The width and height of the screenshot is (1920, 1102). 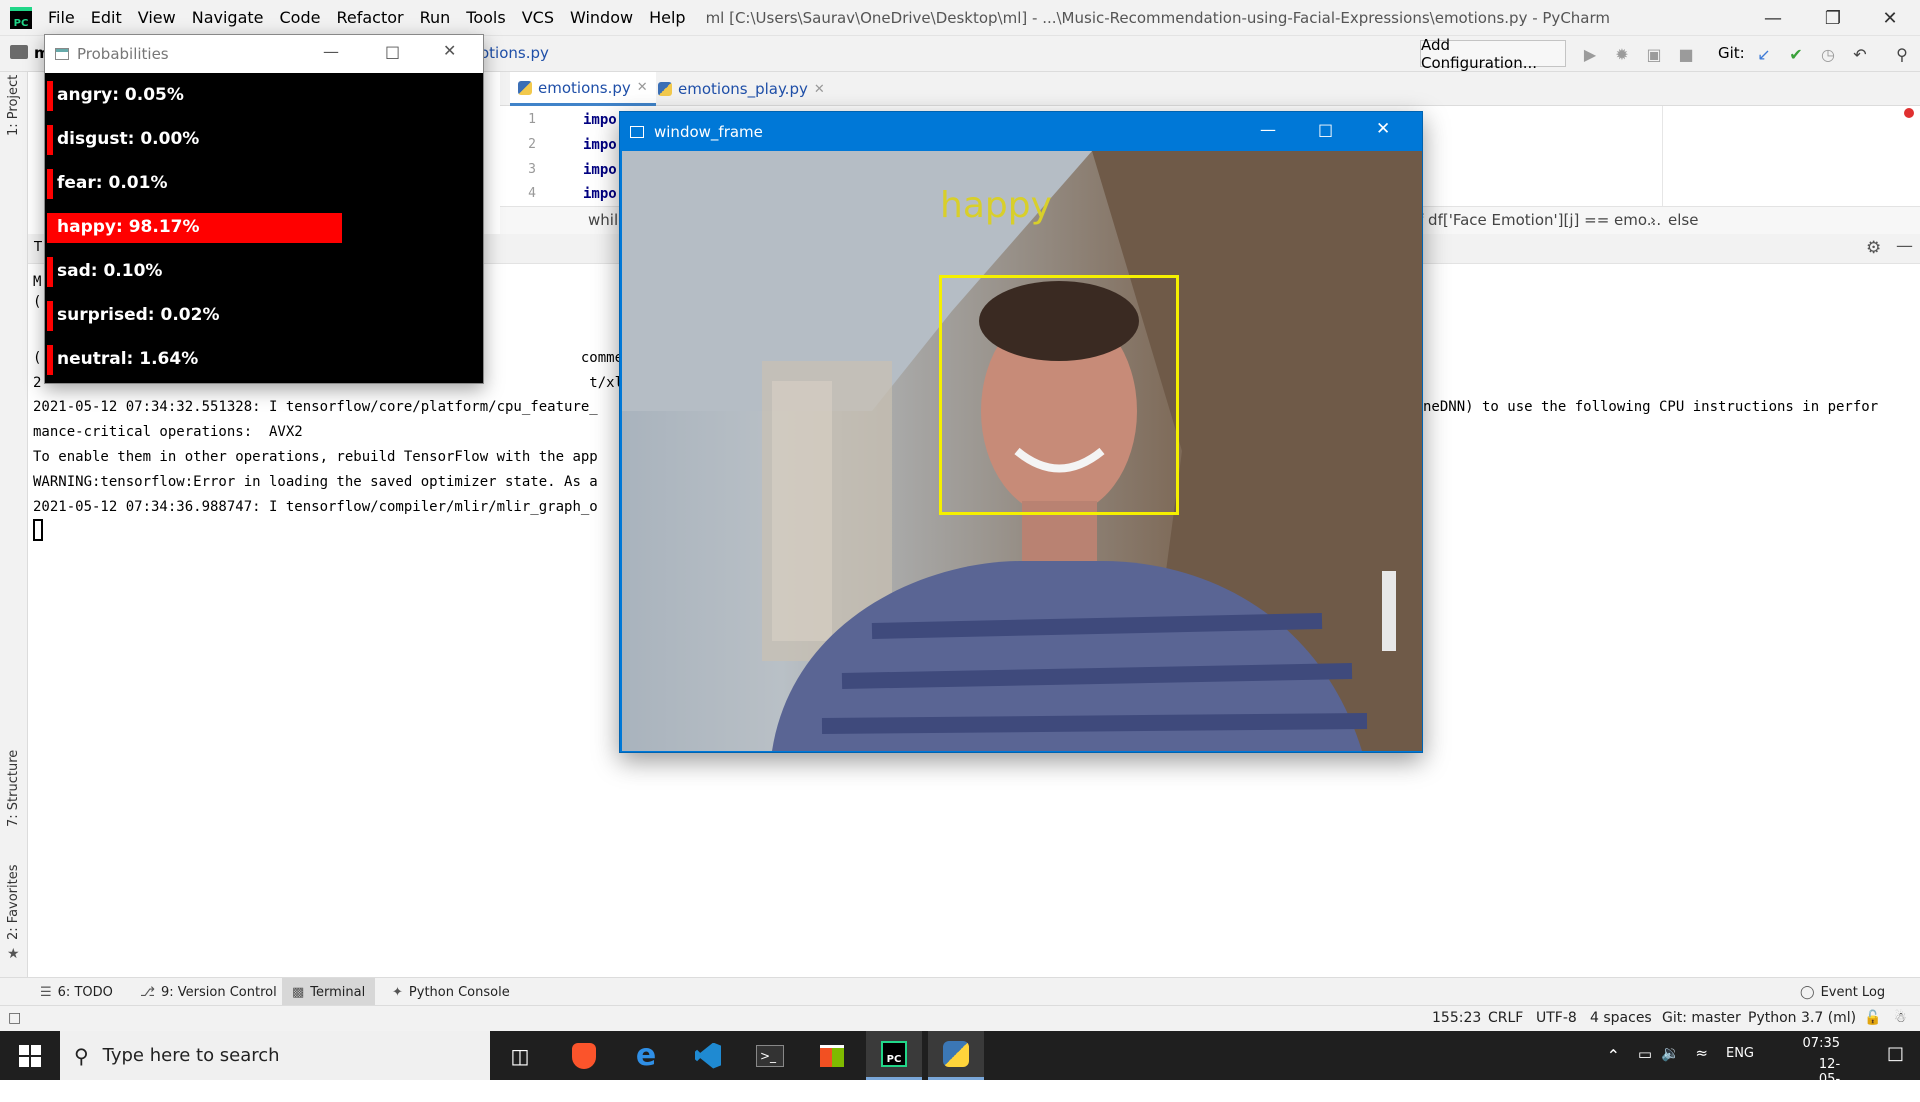 What do you see at coordinates (894, 1055) in the screenshot?
I see `pycharm-taskbar-icon: PC` at bounding box center [894, 1055].